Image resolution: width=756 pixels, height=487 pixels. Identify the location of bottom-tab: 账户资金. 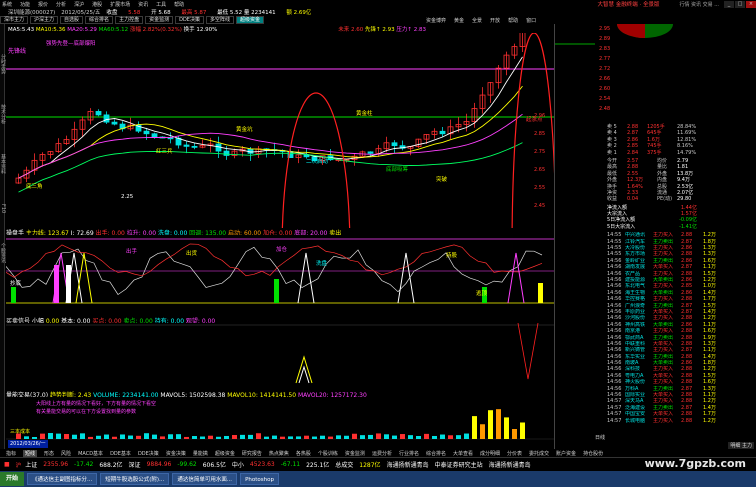
(566, 453).